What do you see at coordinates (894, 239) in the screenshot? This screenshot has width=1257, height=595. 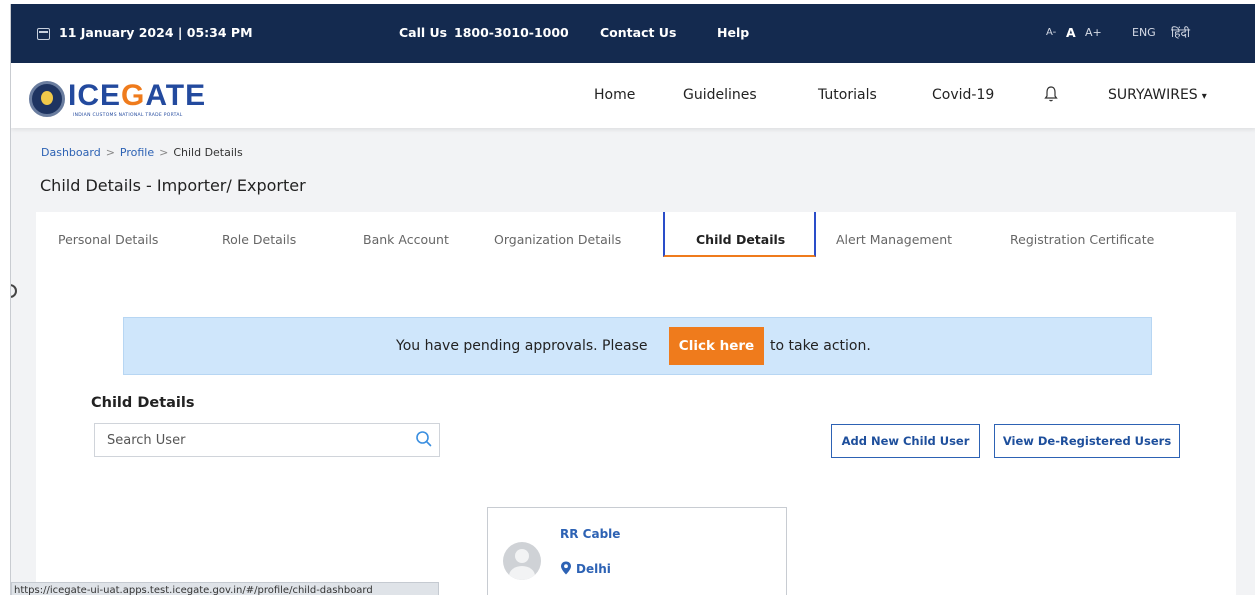 I see `tab-alert-management: Alert Management` at bounding box center [894, 239].